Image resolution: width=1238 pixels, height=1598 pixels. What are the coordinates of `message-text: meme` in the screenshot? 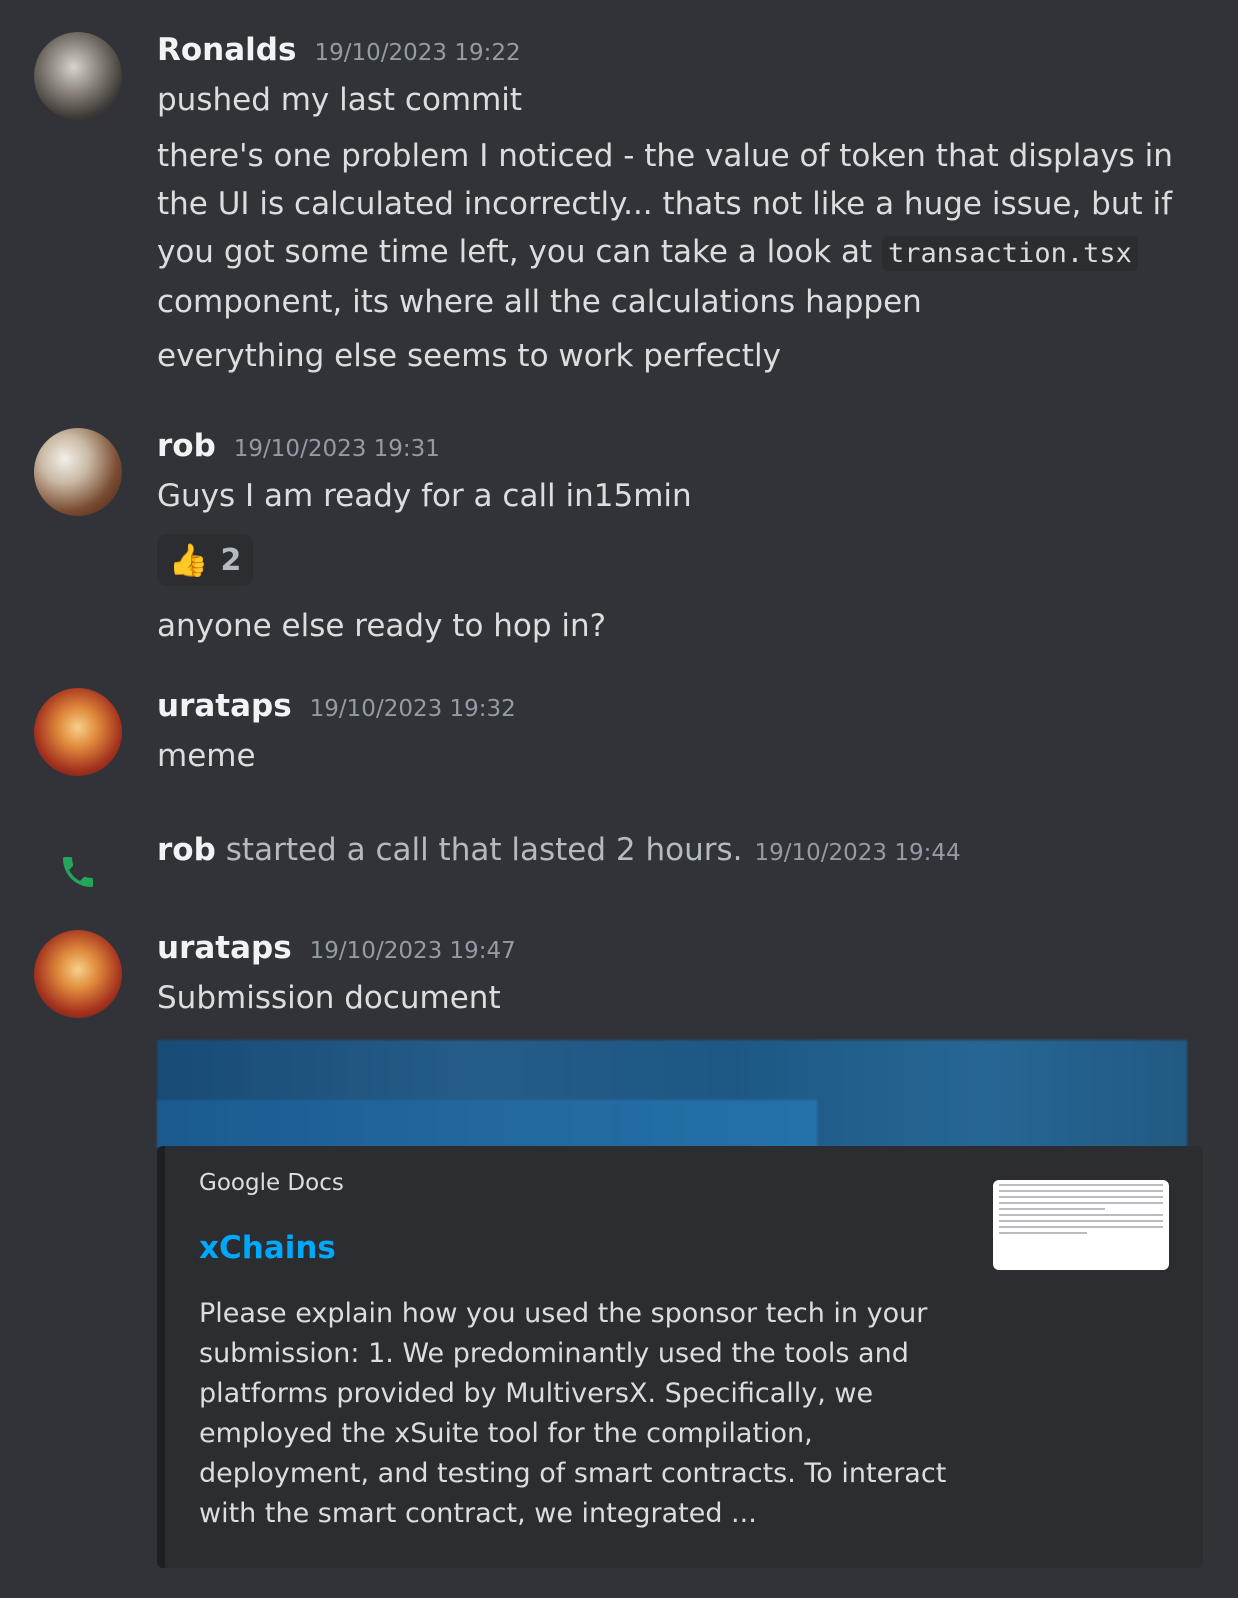 It's located at (206, 756).